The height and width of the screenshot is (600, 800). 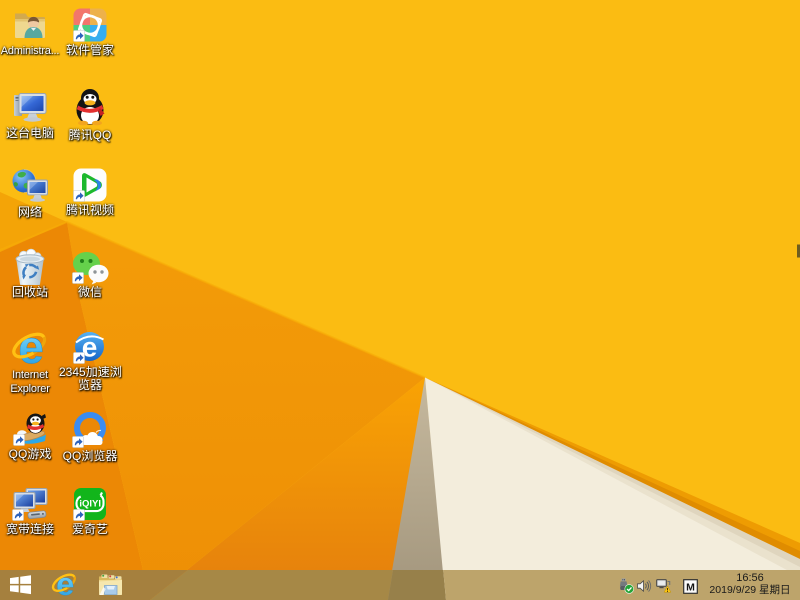 I want to click on svg-text: M, so click(x=690, y=587).